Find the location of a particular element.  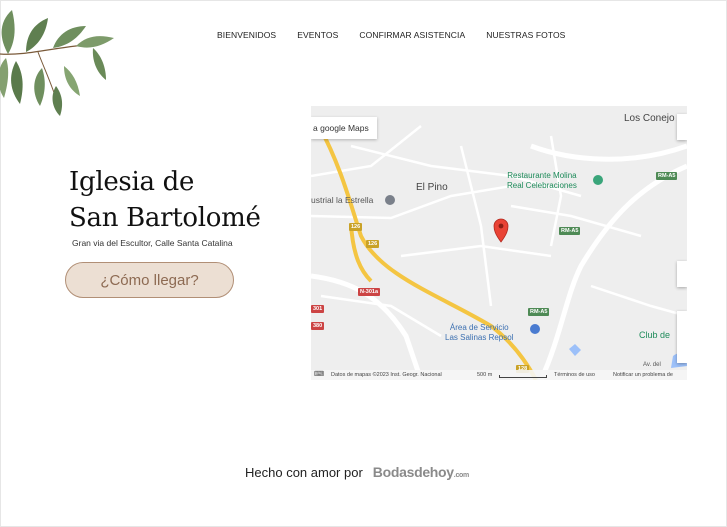

map-label-restaurant-line2: Real Celebraciones is located at coordinates (542, 185).